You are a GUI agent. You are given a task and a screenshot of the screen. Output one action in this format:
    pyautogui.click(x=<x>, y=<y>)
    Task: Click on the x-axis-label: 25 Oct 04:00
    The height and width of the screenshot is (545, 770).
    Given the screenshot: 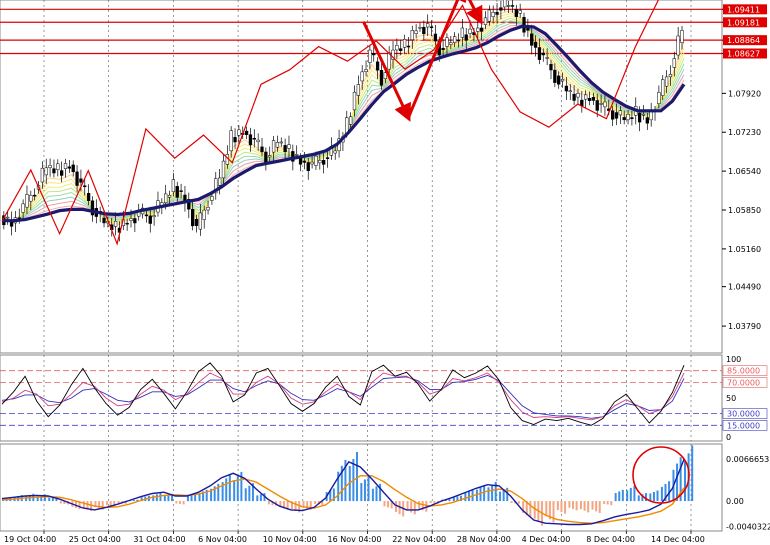 What is the action you would take?
    pyautogui.click(x=95, y=539)
    